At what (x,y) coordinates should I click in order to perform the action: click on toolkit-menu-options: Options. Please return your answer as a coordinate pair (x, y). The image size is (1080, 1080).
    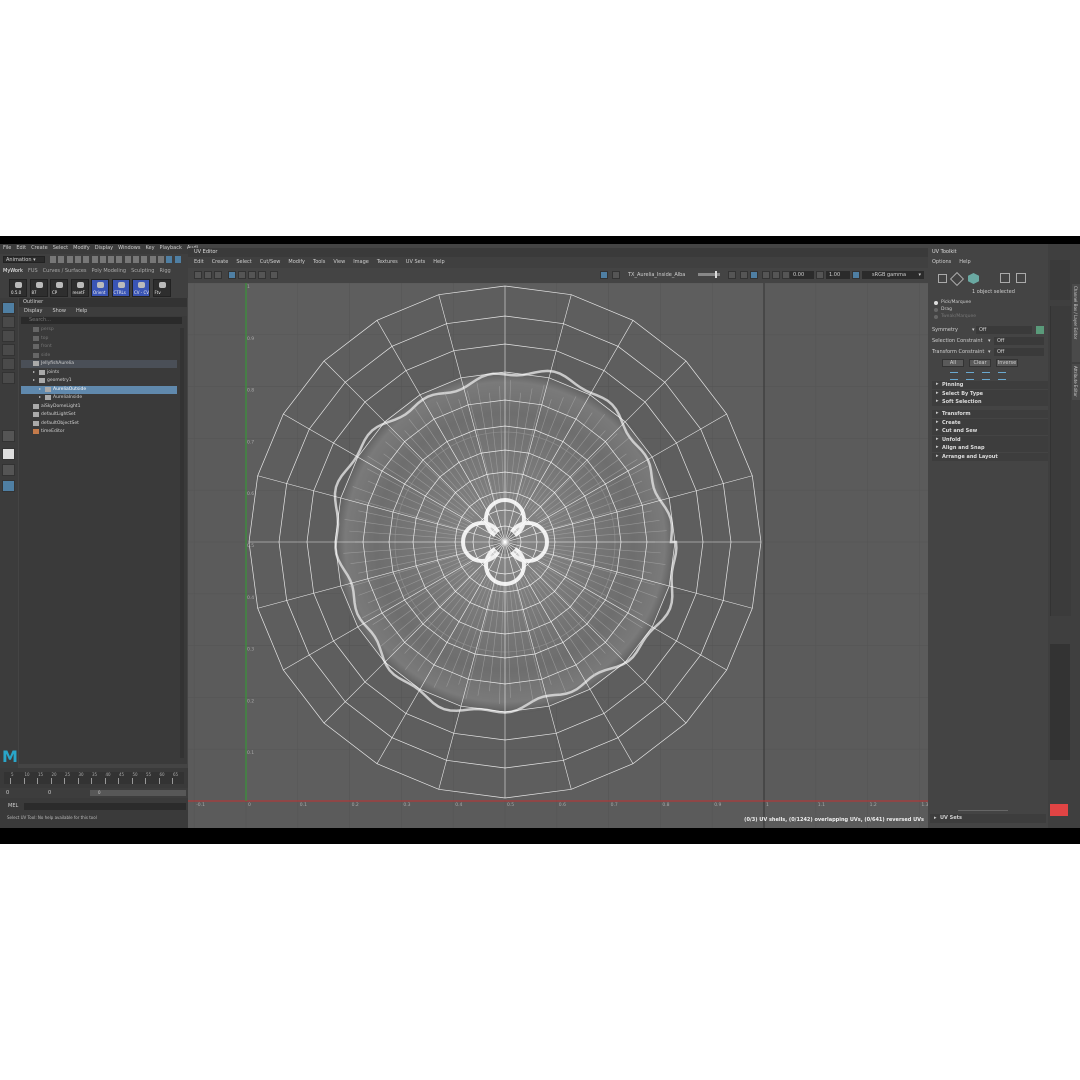
    Looking at the image, I should click on (941, 262).